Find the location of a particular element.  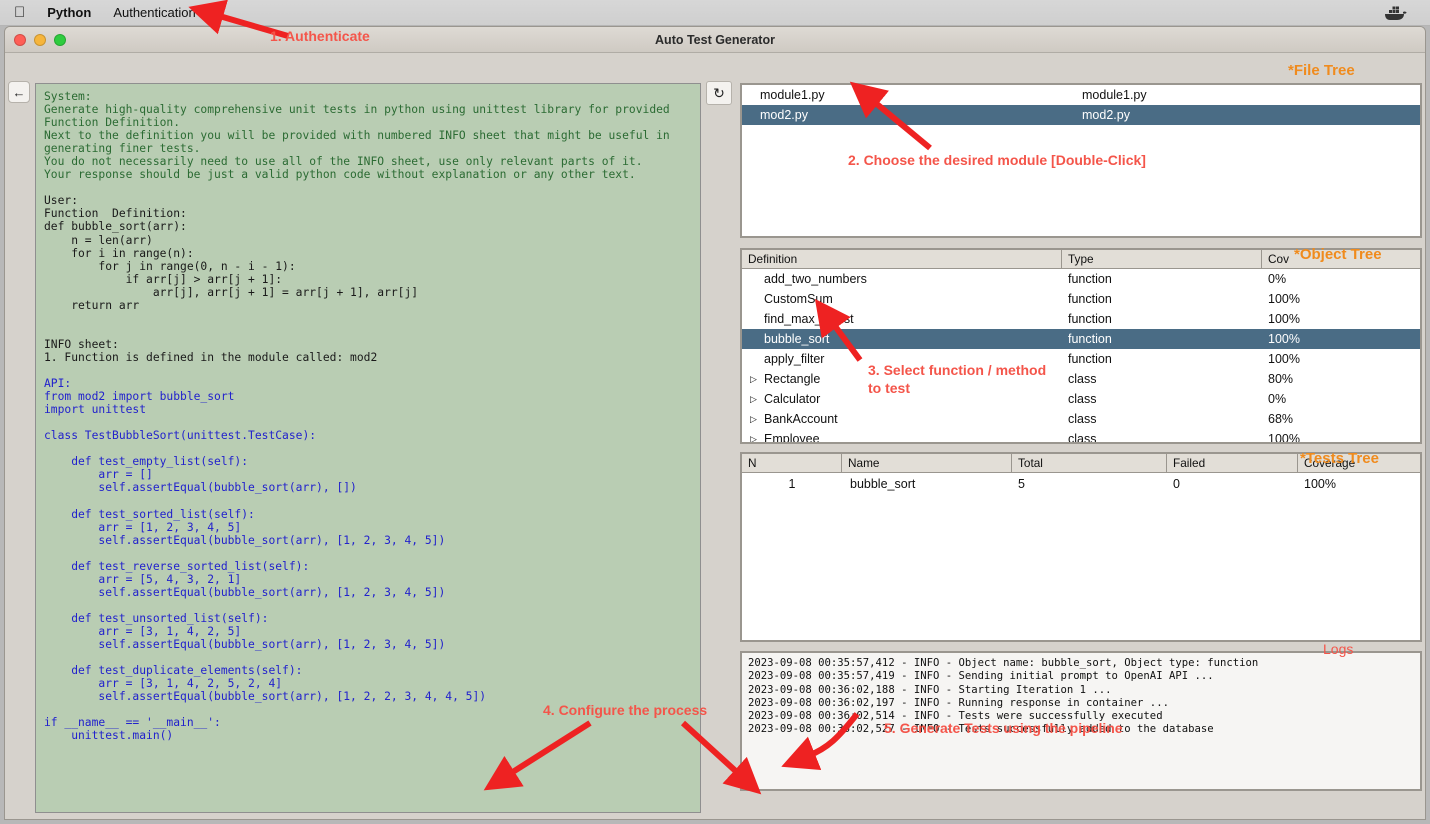

code-line: arr[j], arr[j + 1] = arr[j + 1], arr[j] is located at coordinates (285, 292).